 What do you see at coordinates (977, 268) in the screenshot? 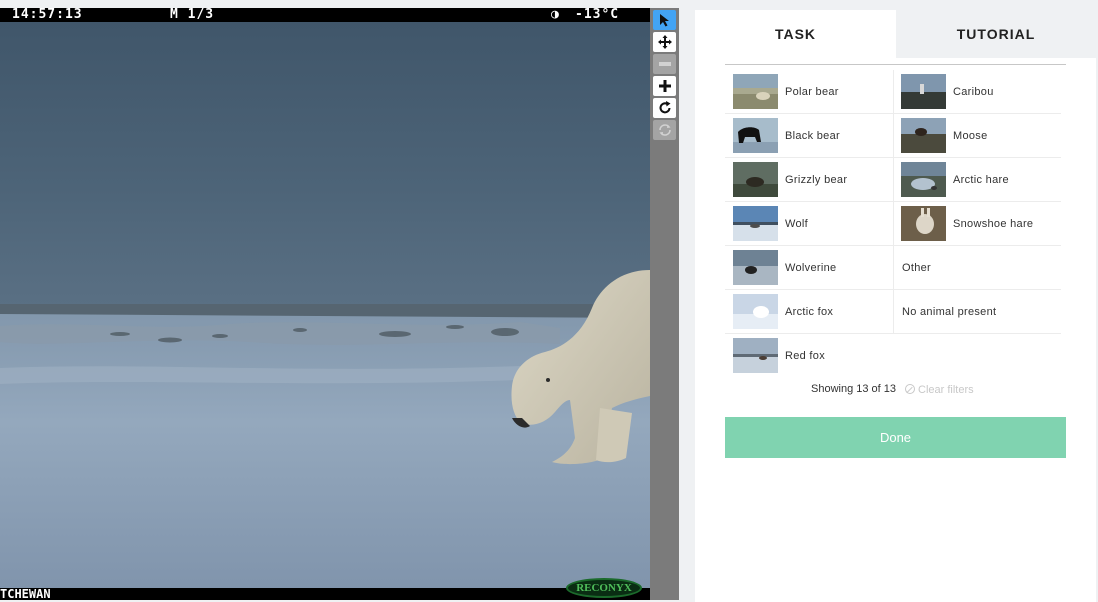
I see `choice-other: Other` at bounding box center [977, 268].